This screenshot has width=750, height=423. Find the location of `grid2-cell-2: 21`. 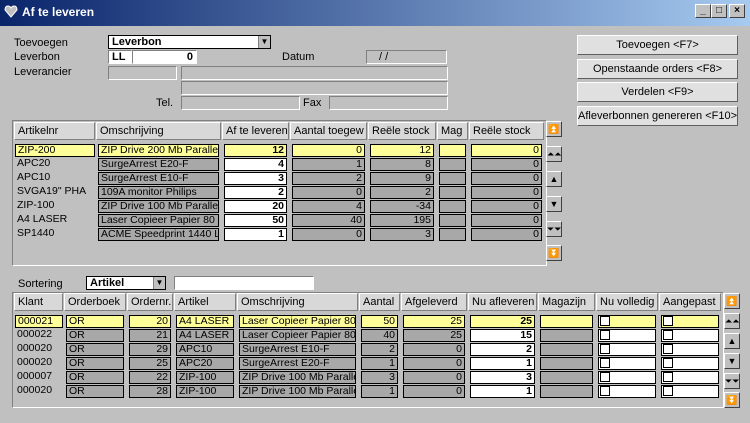

grid2-cell-2: 21 is located at coordinates (150, 335).